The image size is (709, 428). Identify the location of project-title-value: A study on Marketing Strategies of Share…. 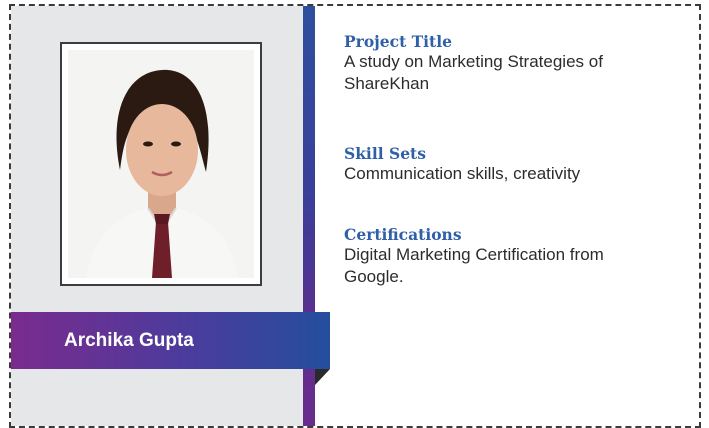
(473, 72).